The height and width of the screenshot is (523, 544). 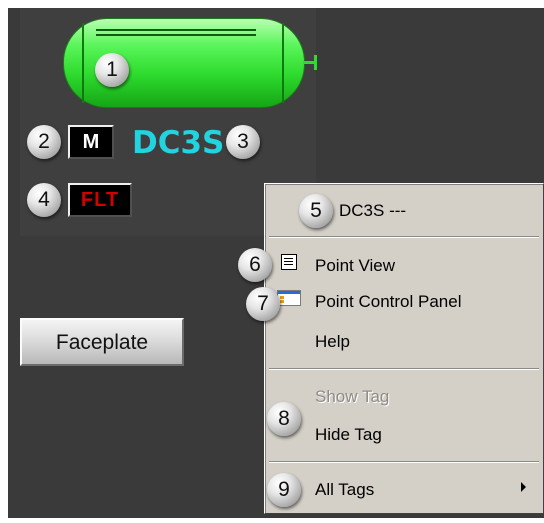 I want to click on menu-item-point-control-panel-label: Point Control Panel, so click(x=388, y=301).